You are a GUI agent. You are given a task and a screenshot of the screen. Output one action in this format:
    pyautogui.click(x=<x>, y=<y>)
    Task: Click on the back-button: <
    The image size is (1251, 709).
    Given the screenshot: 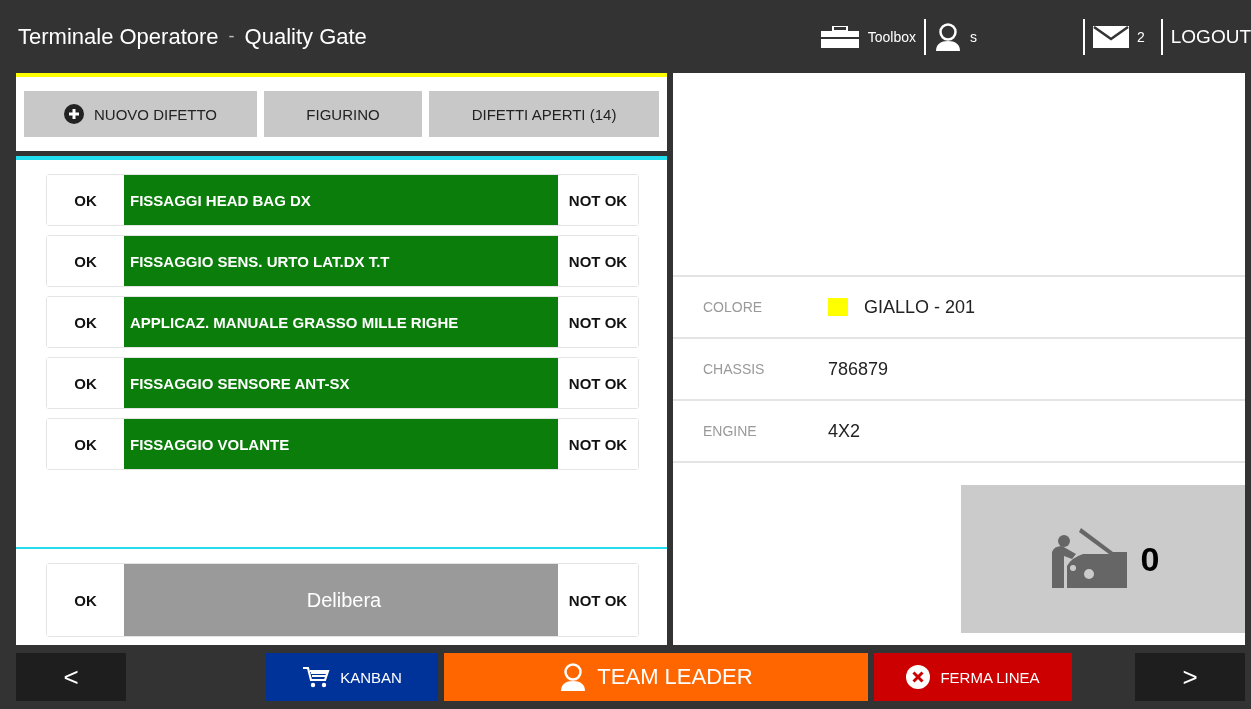 What is the action you would take?
    pyautogui.click(x=71, y=677)
    